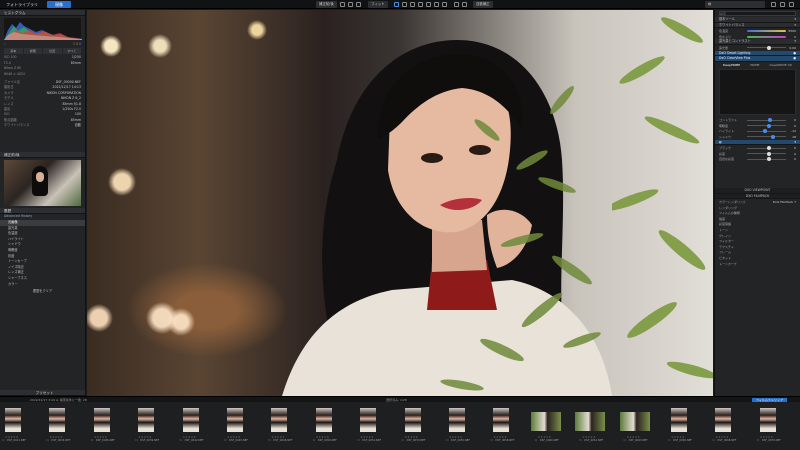 This screenshot has width=800, height=450. What do you see at coordinates (780, 65) in the screenshot?
I see `mode-deepprime-xd: DeepPRIME XD` at bounding box center [780, 65].